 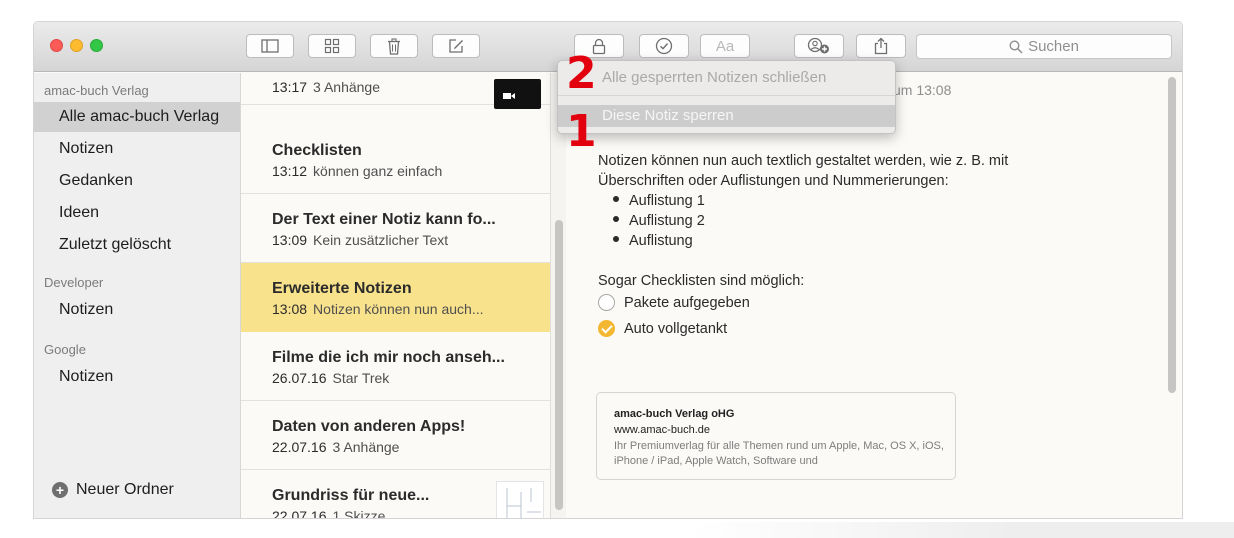 I want to click on checkbox-checked-icon, so click(x=606, y=328).